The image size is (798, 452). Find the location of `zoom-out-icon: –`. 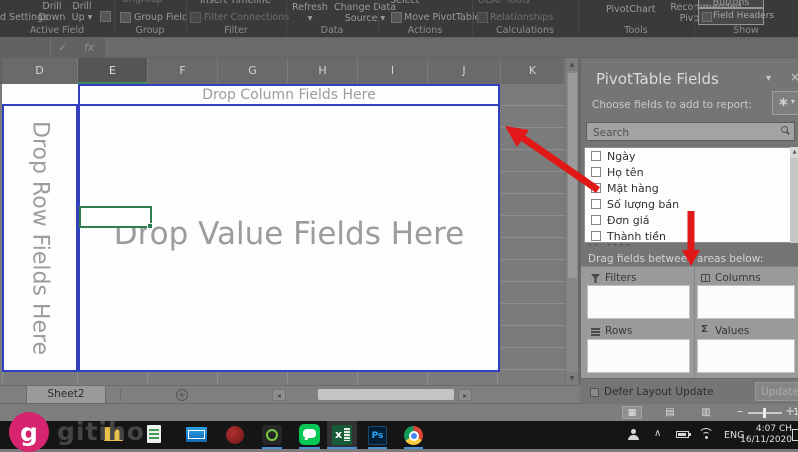

zoom-out-icon: – is located at coordinates (740, 411).